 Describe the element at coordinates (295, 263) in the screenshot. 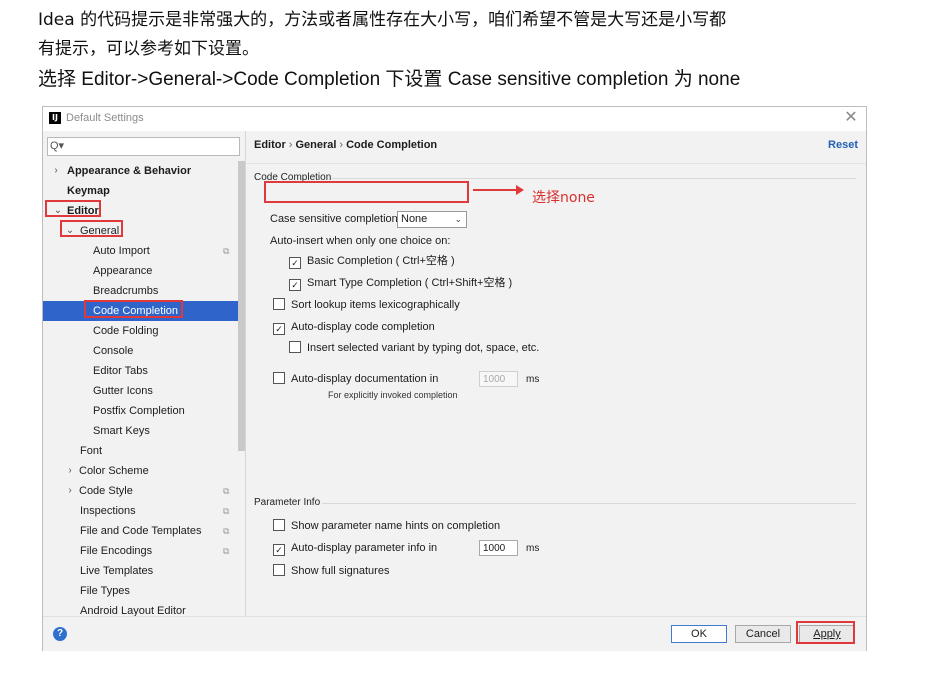

I see `basic-completion-checkbox: ✓` at that location.